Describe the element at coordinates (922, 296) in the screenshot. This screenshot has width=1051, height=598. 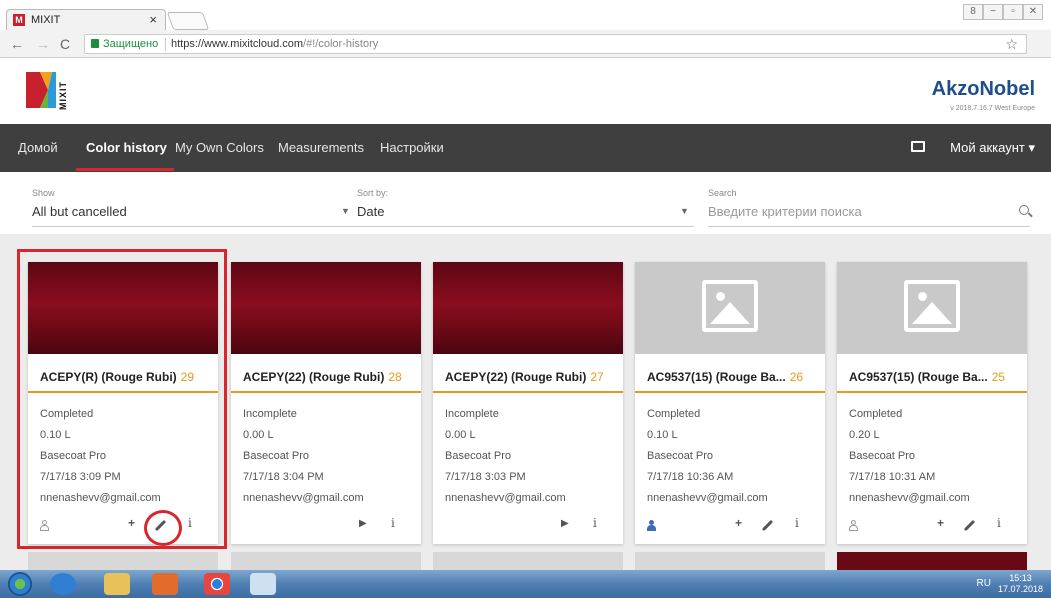
I see `placeholder-sun` at that location.